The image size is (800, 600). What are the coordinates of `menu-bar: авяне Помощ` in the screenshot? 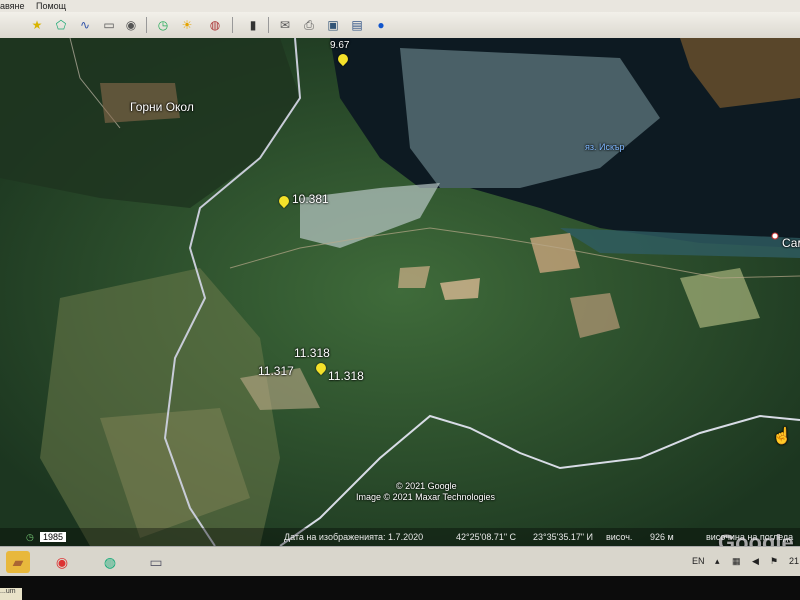 It's located at (400, 6).